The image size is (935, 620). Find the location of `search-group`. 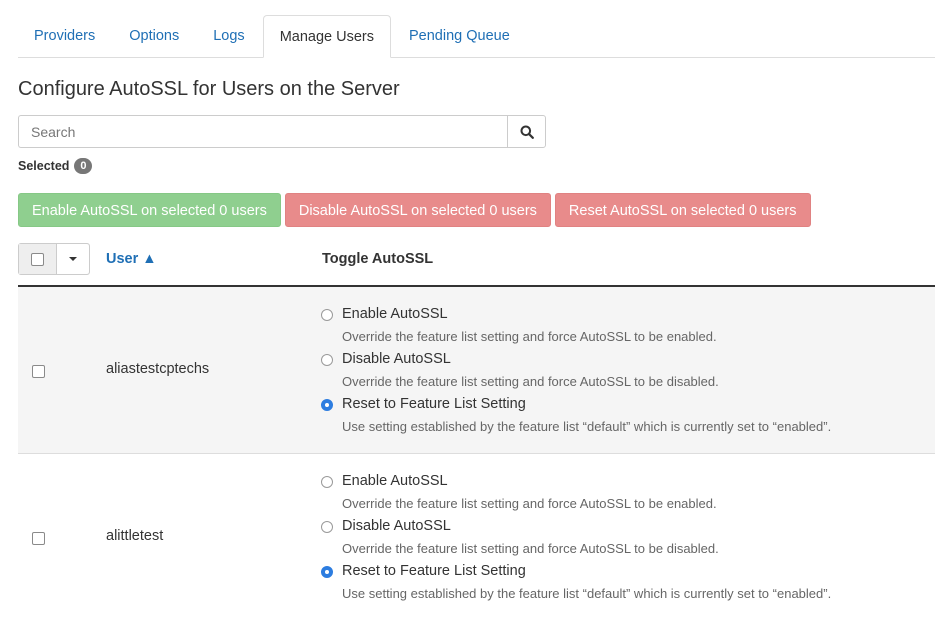

search-group is located at coordinates (282, 131).